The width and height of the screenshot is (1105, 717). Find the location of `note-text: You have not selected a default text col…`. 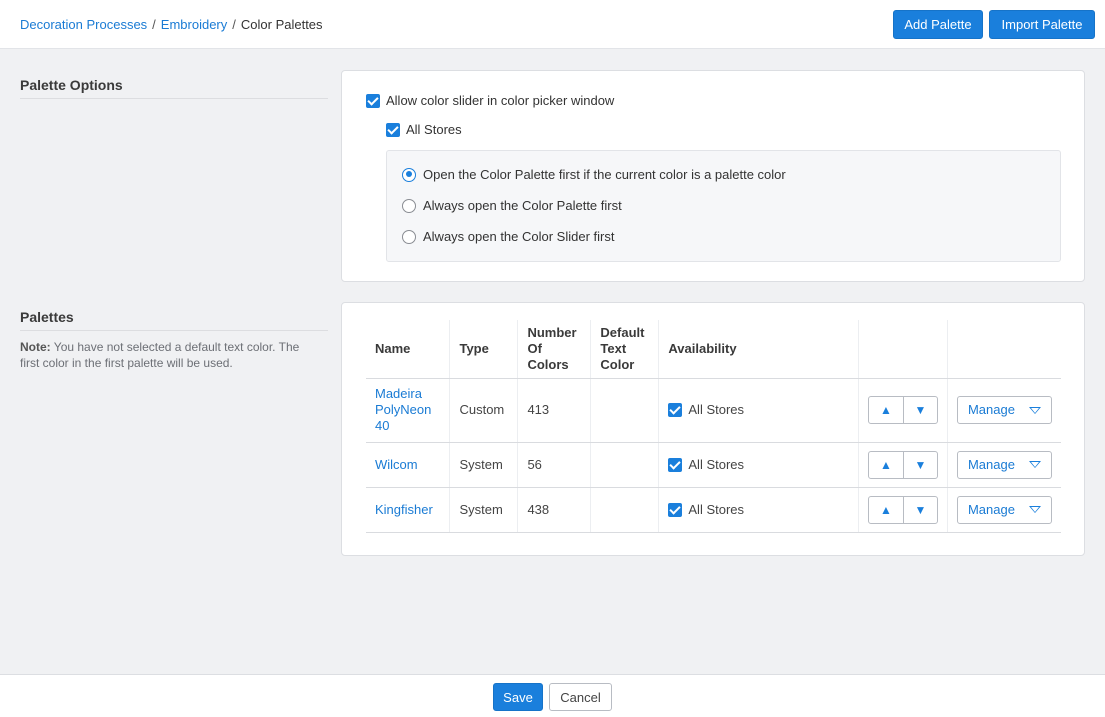

note-text: You have not selected a default text col… is located at coordinates (160, 355).